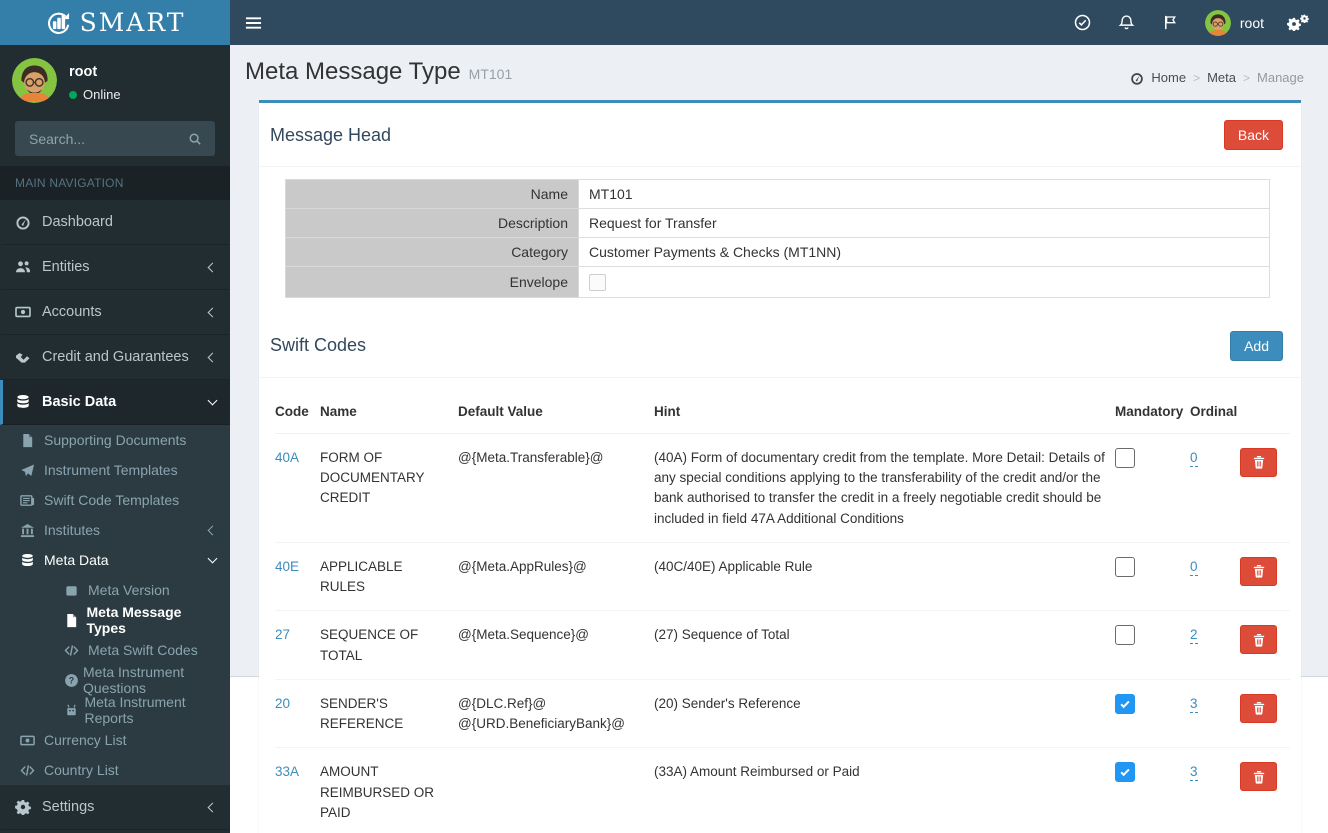 The image size is (1328, 833). I want to click on code-link: 40E, so click(287, 566).